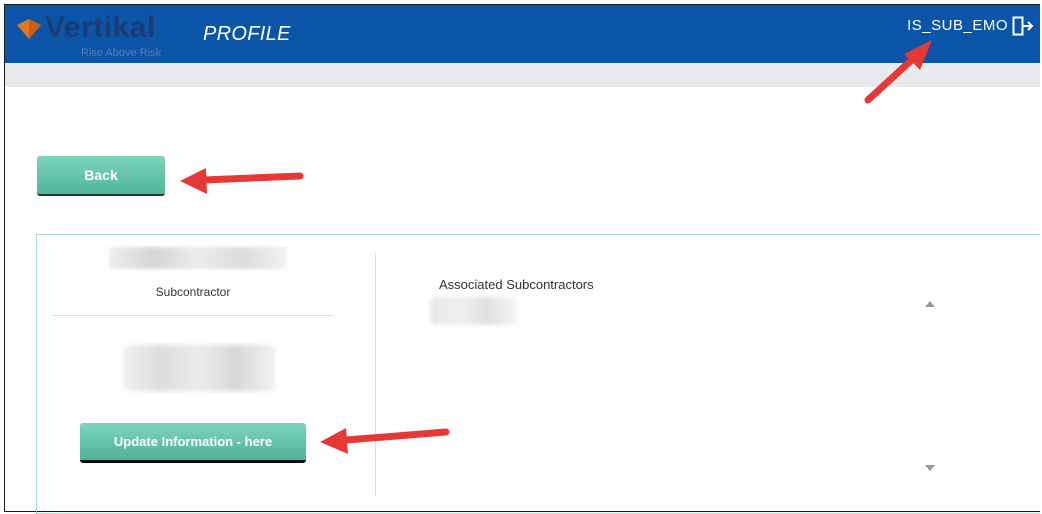  Describe the element at coordinates (121, 53) in the screenshot. I see `brand-tagline: Rise Above Risk` at that location.